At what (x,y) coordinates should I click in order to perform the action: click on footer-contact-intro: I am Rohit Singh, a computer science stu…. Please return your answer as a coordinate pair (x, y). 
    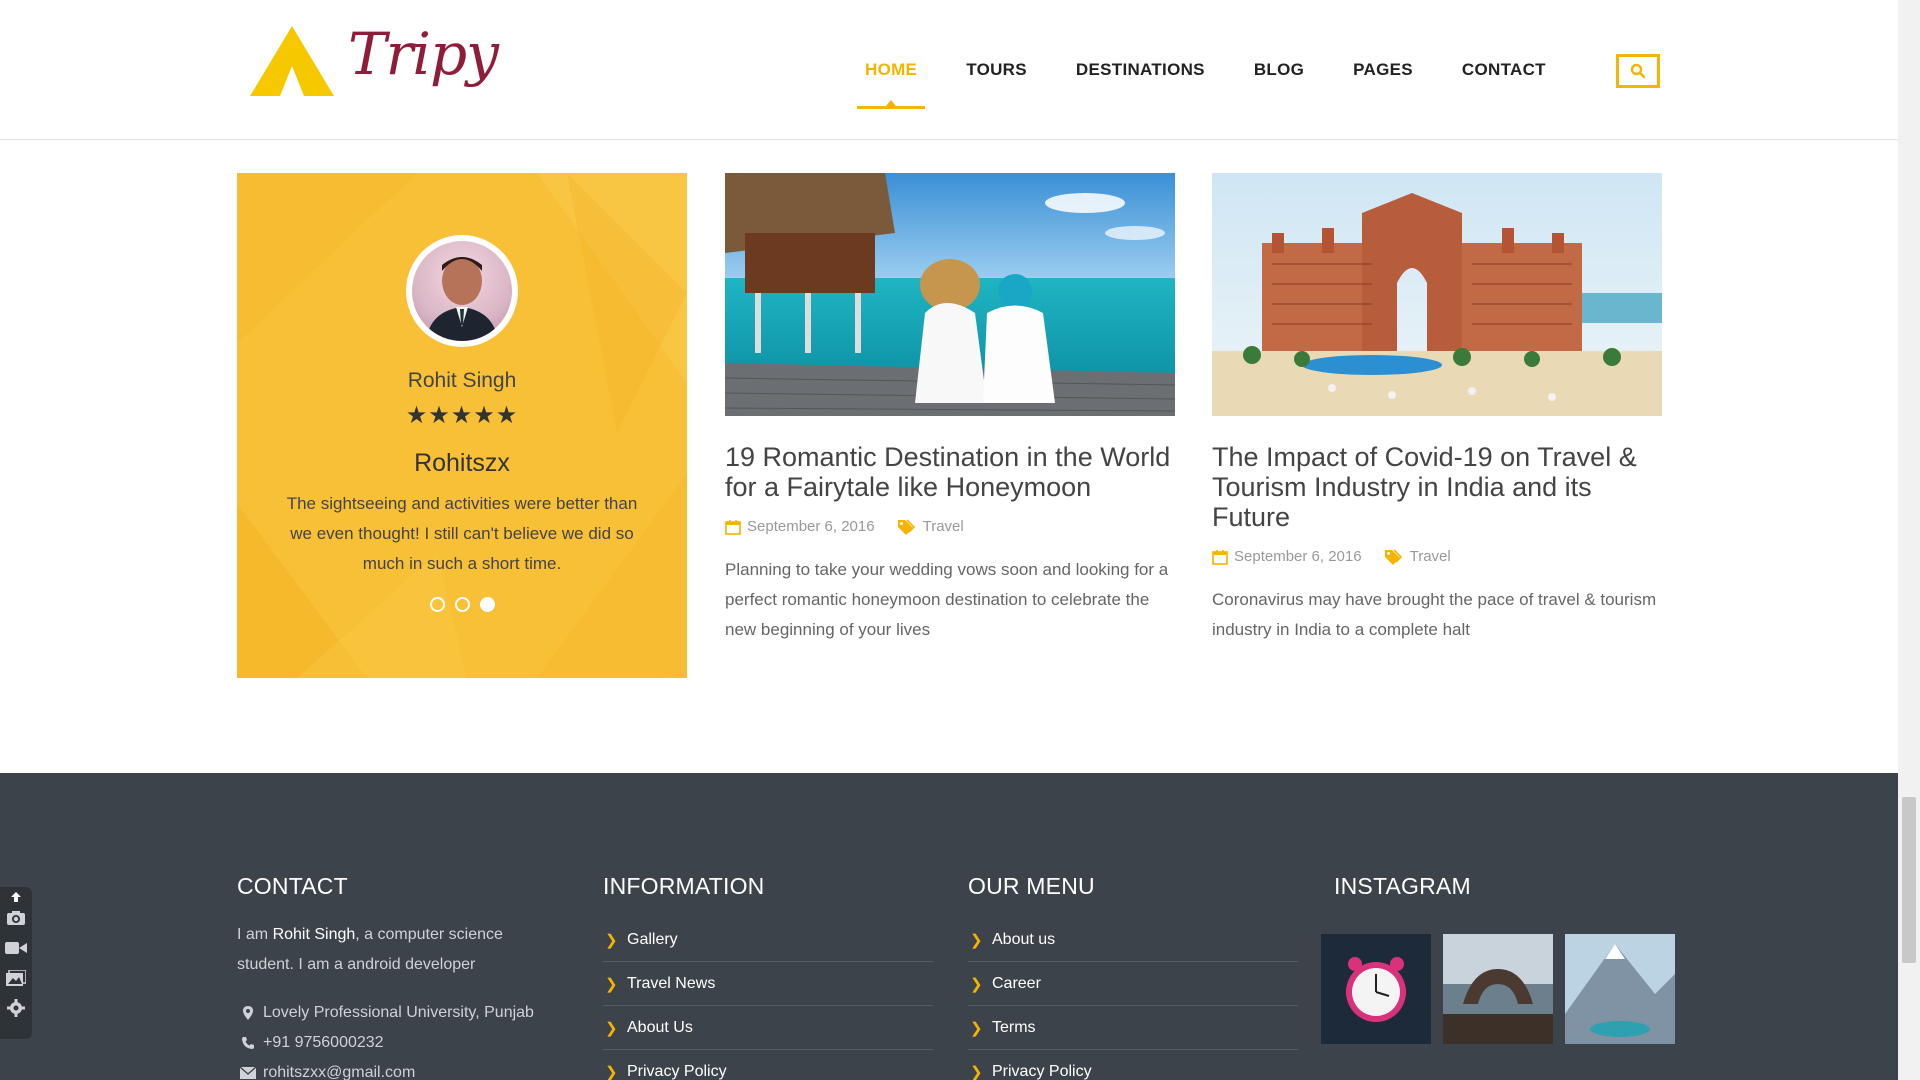
    Looking at the image, I should click on (382, 950).